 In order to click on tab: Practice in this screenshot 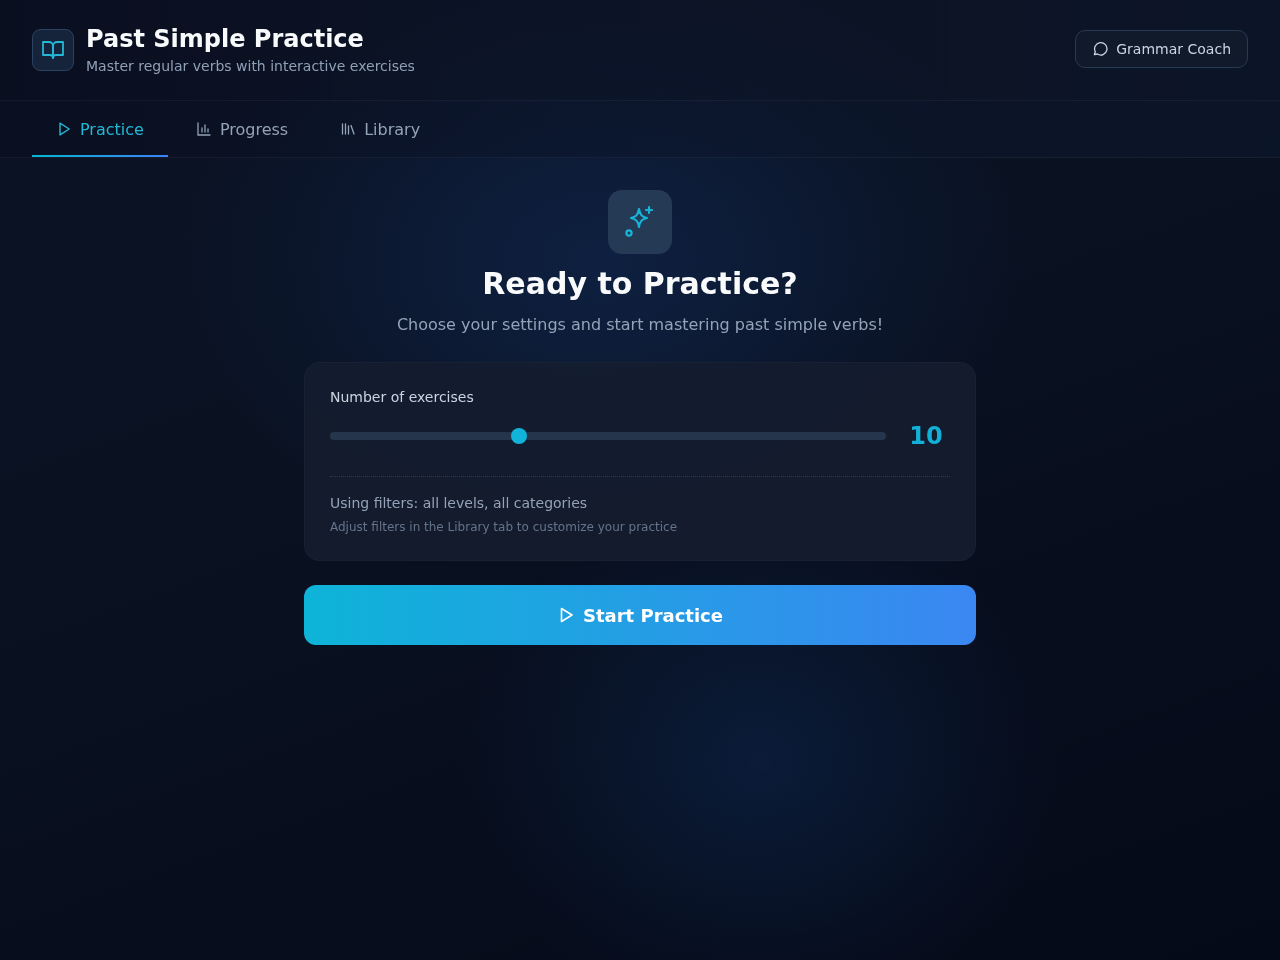, I will do `click(100, 129)`.